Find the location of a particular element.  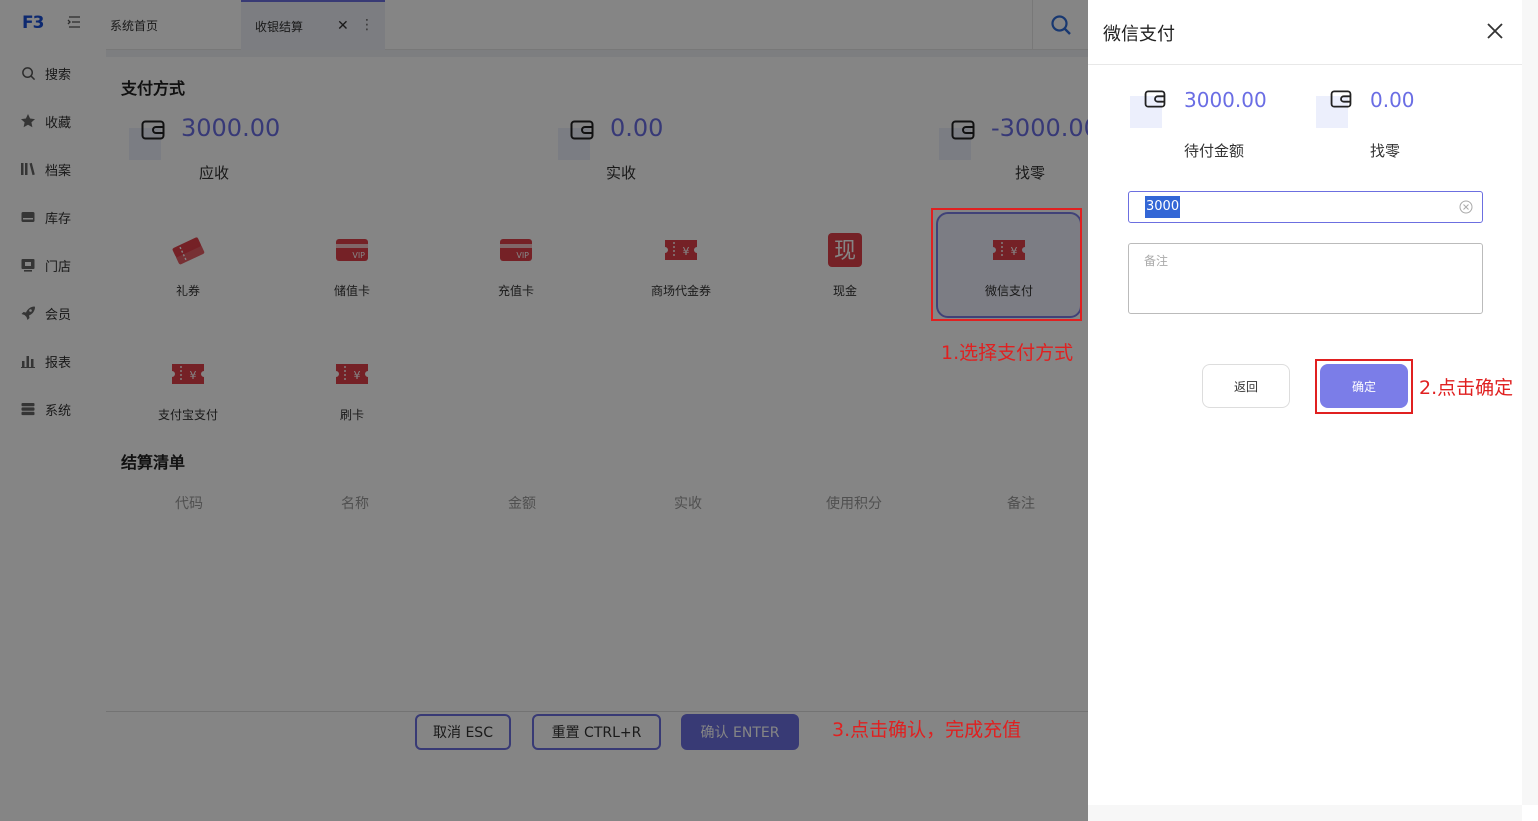

annotation-step3: 3.点击确认，完成充值 is located at coordinates (927, 730).